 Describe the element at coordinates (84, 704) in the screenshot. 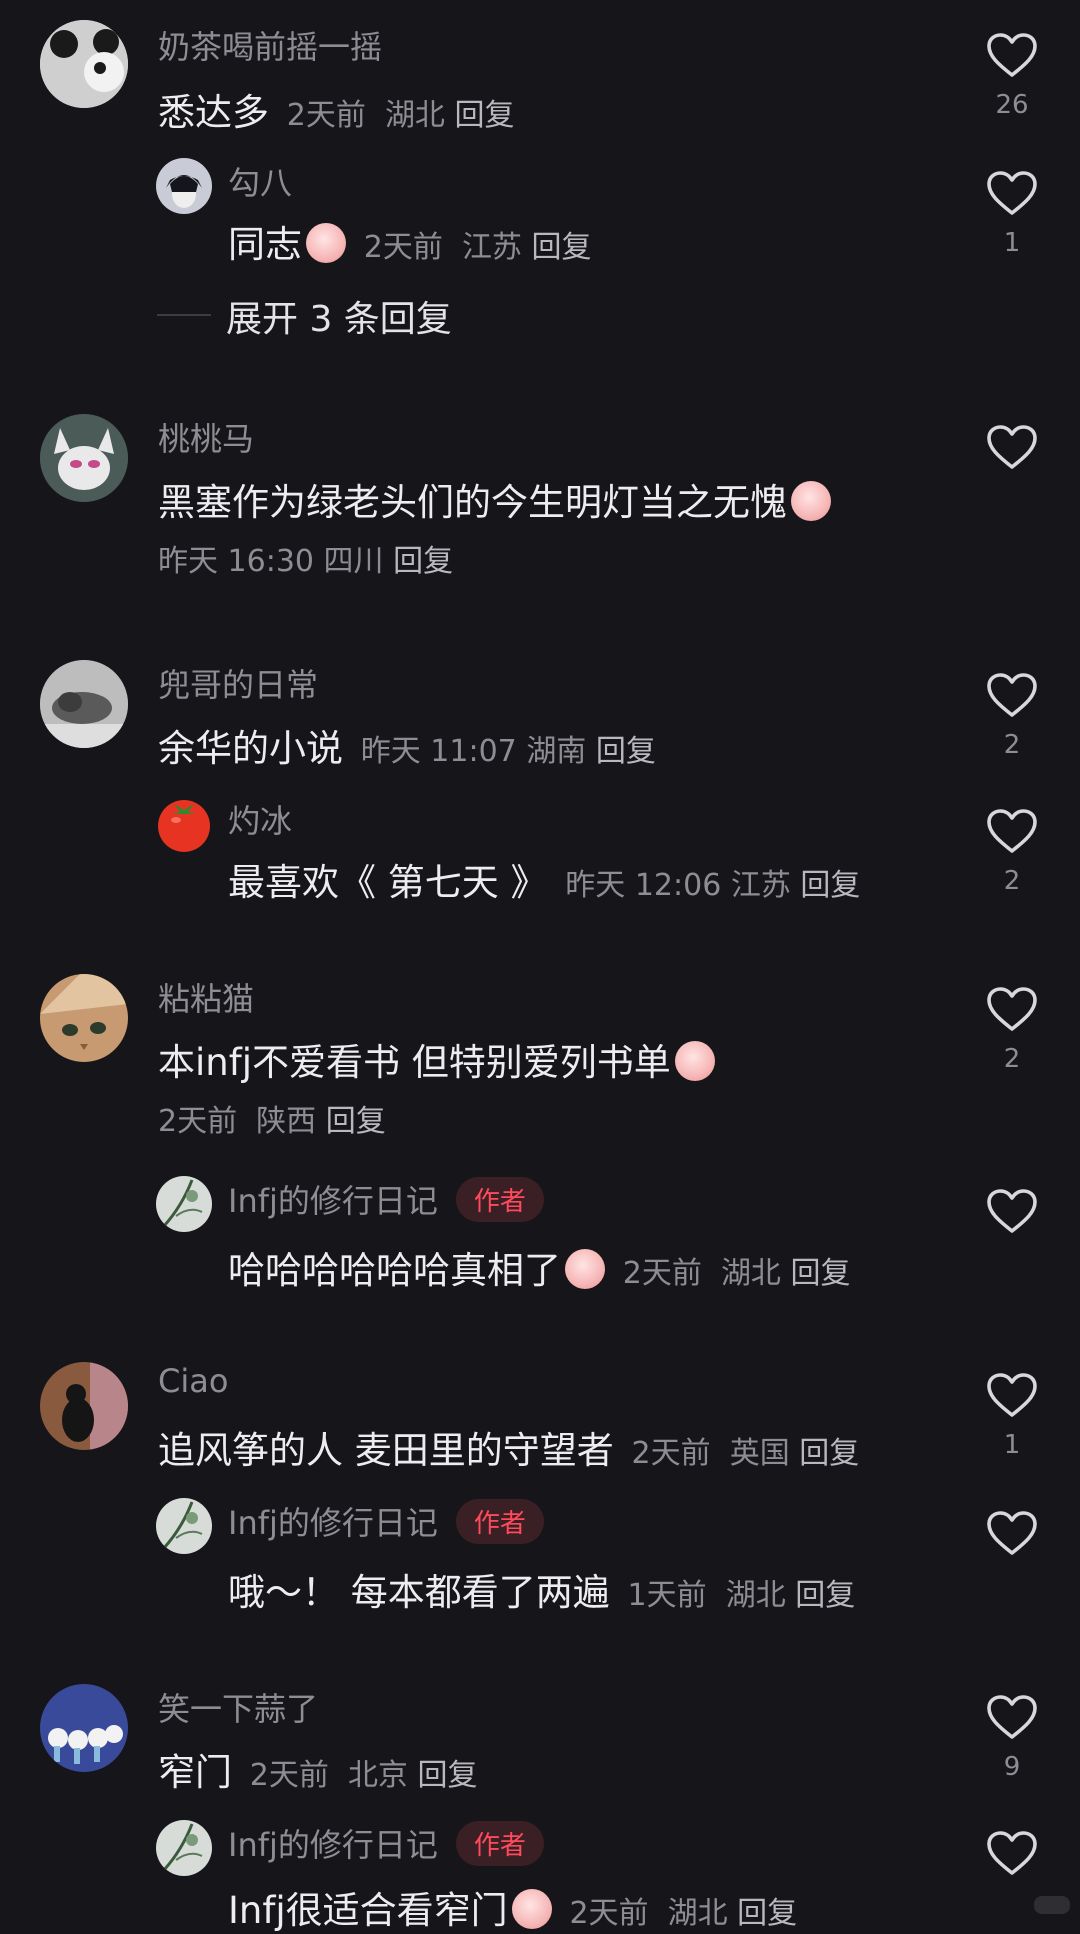

I see `cat-photo-avatar-icon` at that location.